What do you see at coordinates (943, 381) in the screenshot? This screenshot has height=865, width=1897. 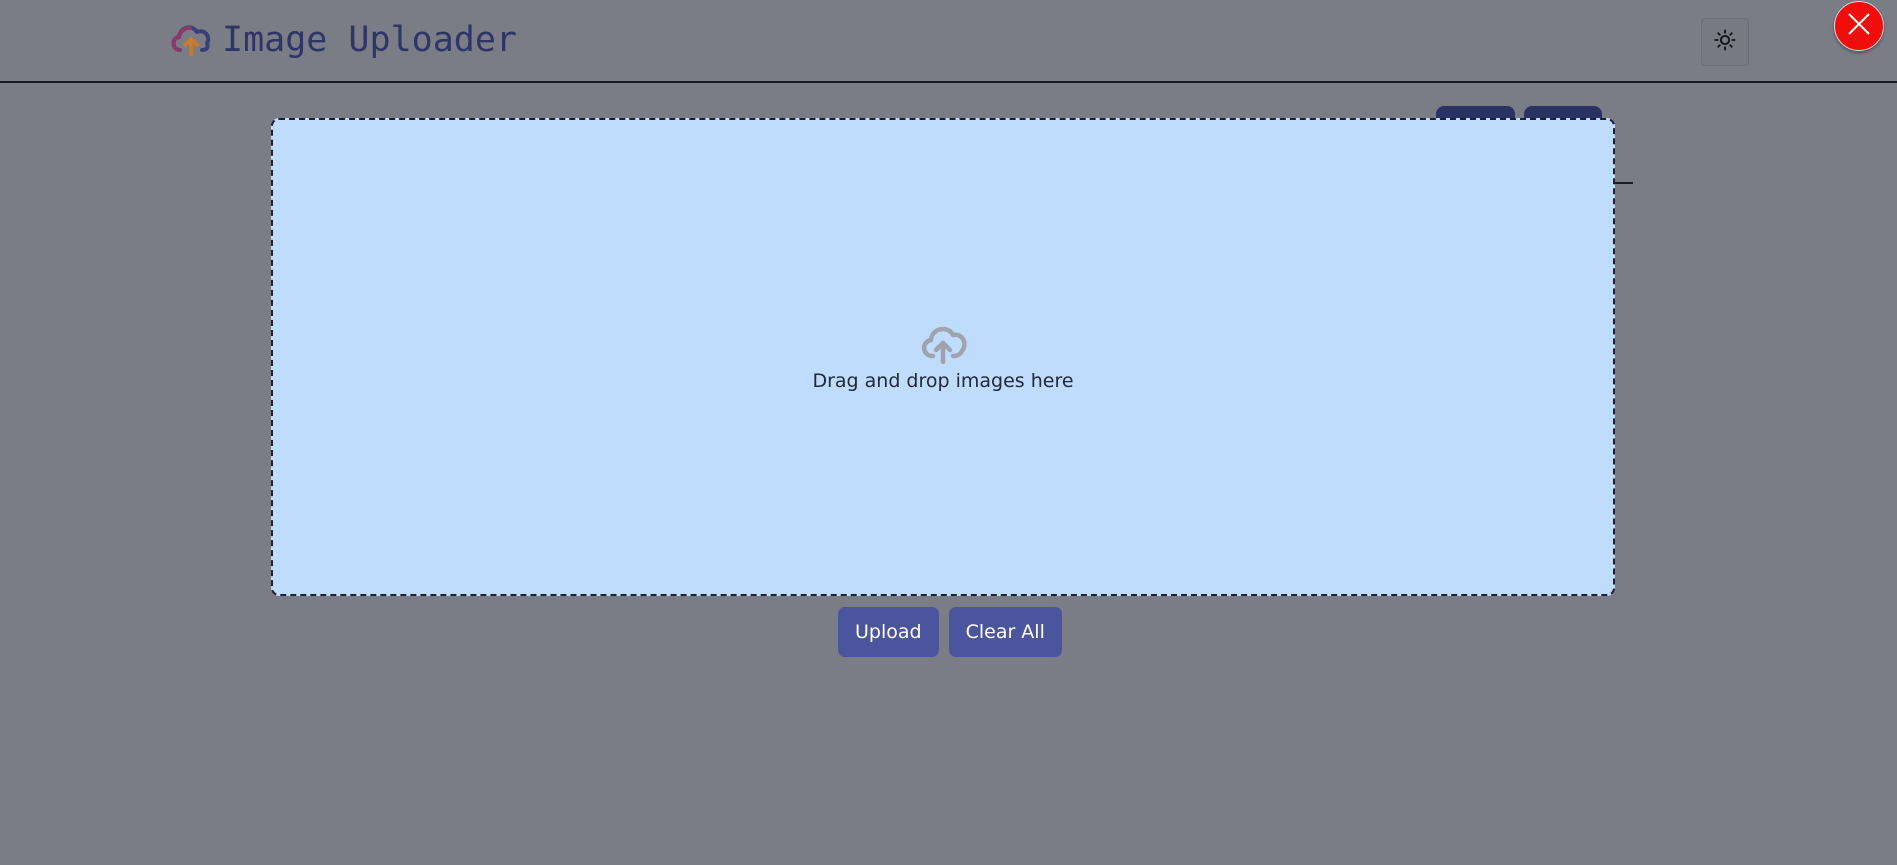 I see `drop-zone-text: Drag and drop images here` at bounding box center [943, 381].